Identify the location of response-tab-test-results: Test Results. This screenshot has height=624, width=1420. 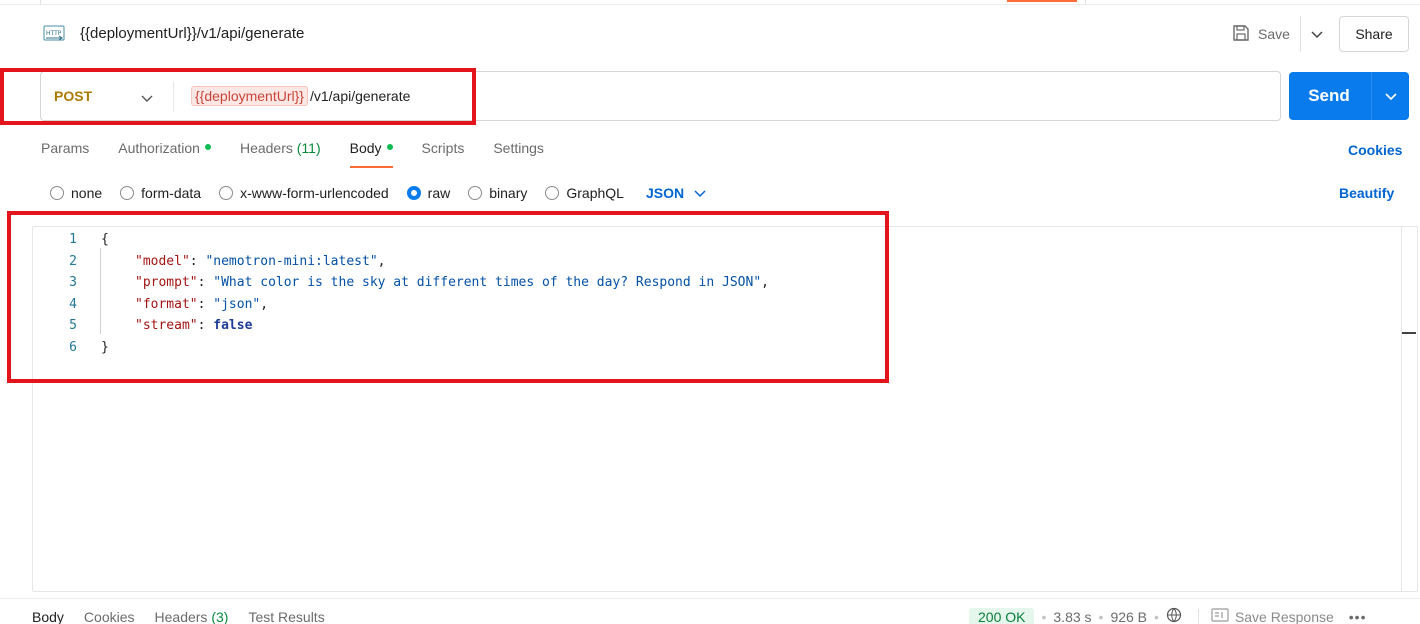
(286, 616).